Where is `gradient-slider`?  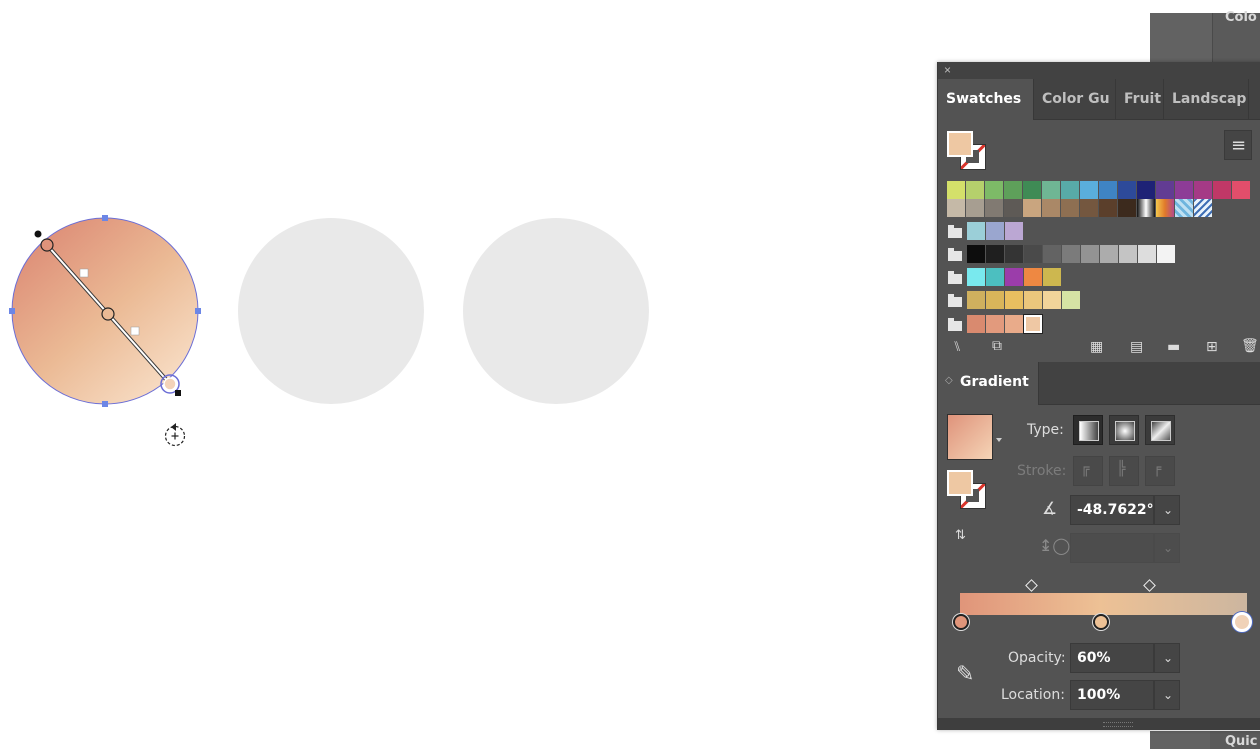
gradient-slider is located at coordinates (1103, 604).